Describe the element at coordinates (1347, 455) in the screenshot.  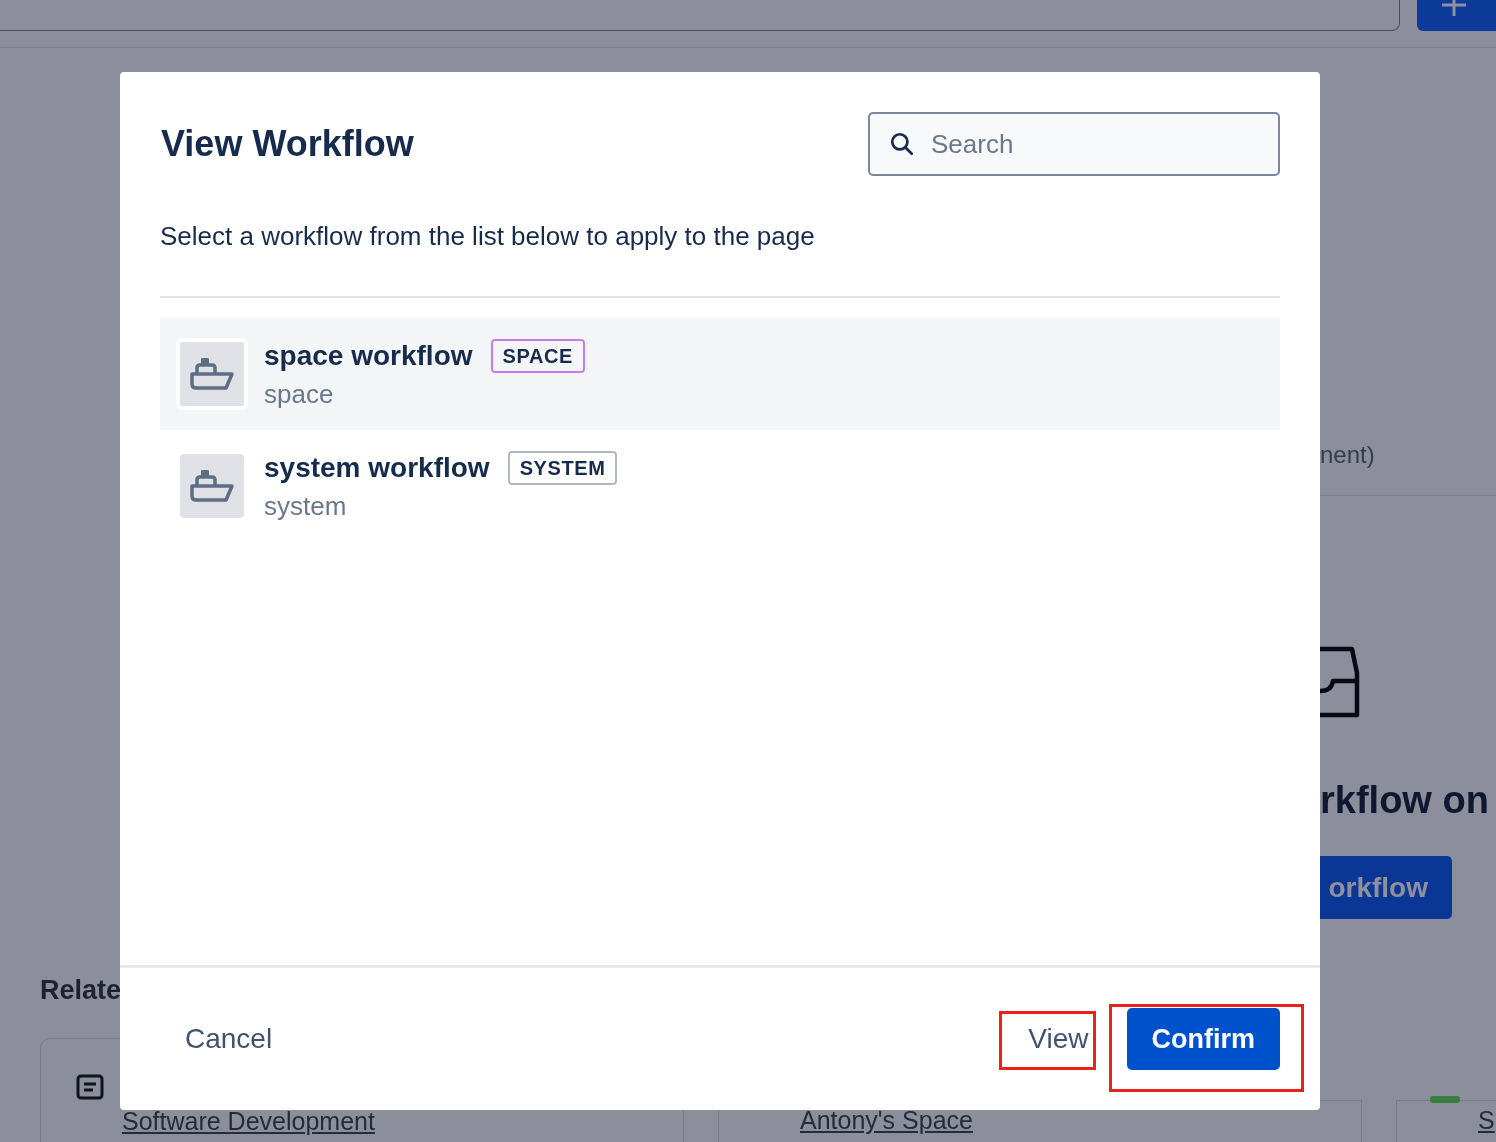
I see `caption-text: nent)` at that location.